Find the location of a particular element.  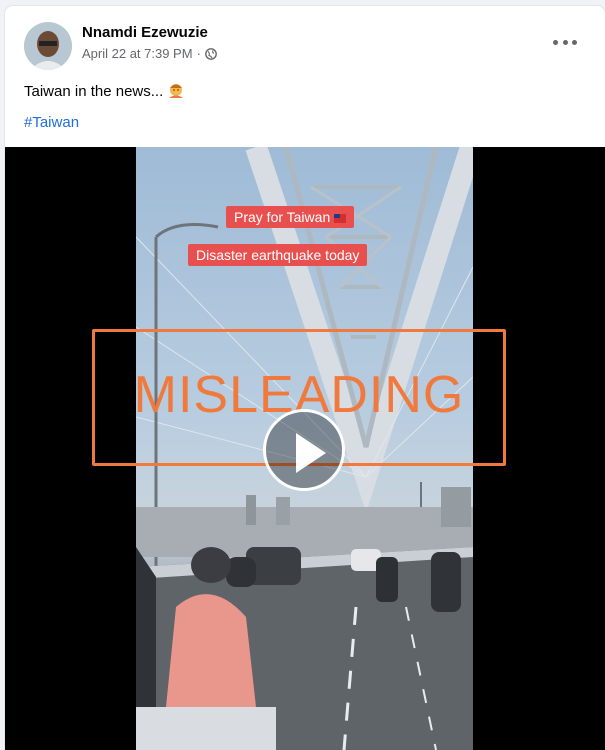

more-options-icon is located at coordinates (565, 42).